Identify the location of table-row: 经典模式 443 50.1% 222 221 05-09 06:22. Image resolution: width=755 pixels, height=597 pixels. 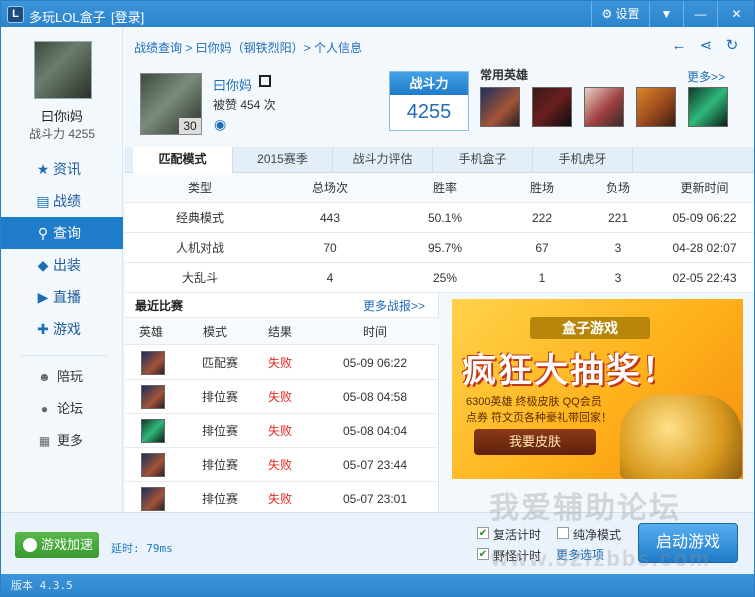
(439, 218).